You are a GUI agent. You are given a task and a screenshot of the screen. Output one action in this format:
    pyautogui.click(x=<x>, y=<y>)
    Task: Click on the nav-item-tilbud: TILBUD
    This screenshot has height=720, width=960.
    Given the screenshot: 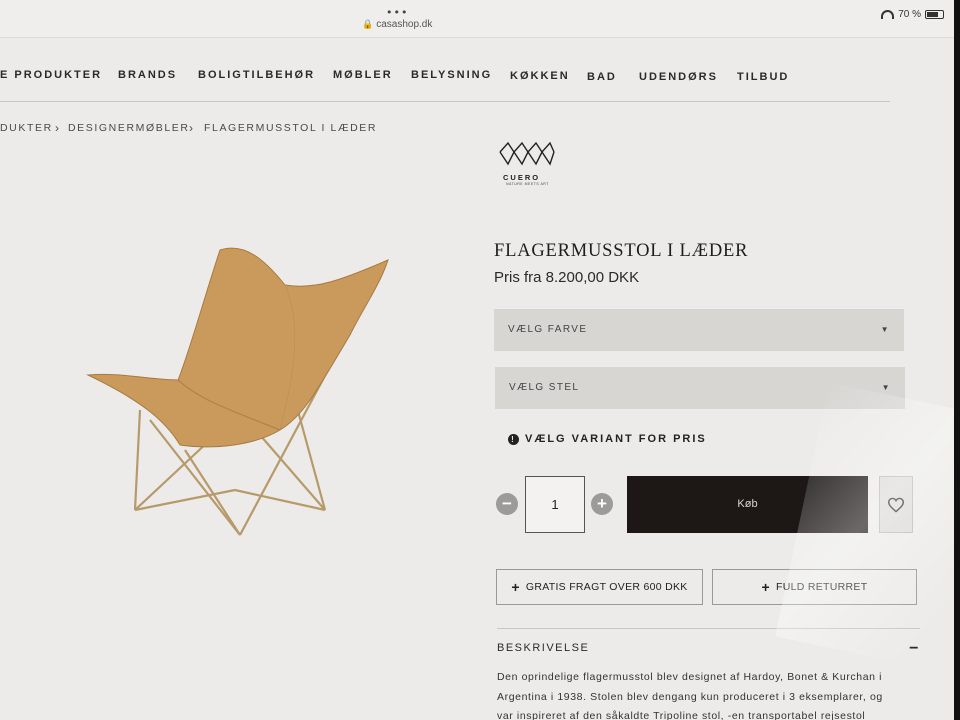 What is the action you would take?
    pyautogui.click(x=763, y=77)
    